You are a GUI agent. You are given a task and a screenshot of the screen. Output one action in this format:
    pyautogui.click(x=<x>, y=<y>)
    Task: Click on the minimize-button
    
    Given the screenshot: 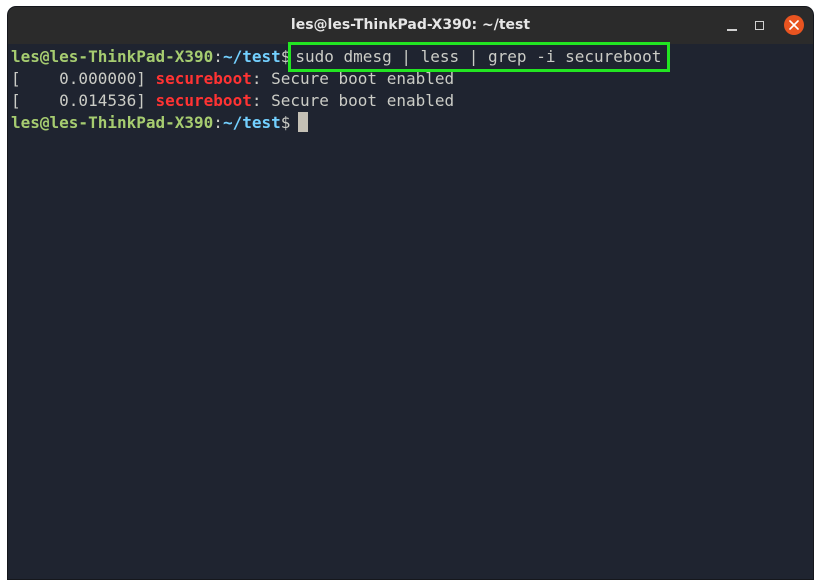 What is the action you would take?
    pyautogui.click(x=732, y=26)
    